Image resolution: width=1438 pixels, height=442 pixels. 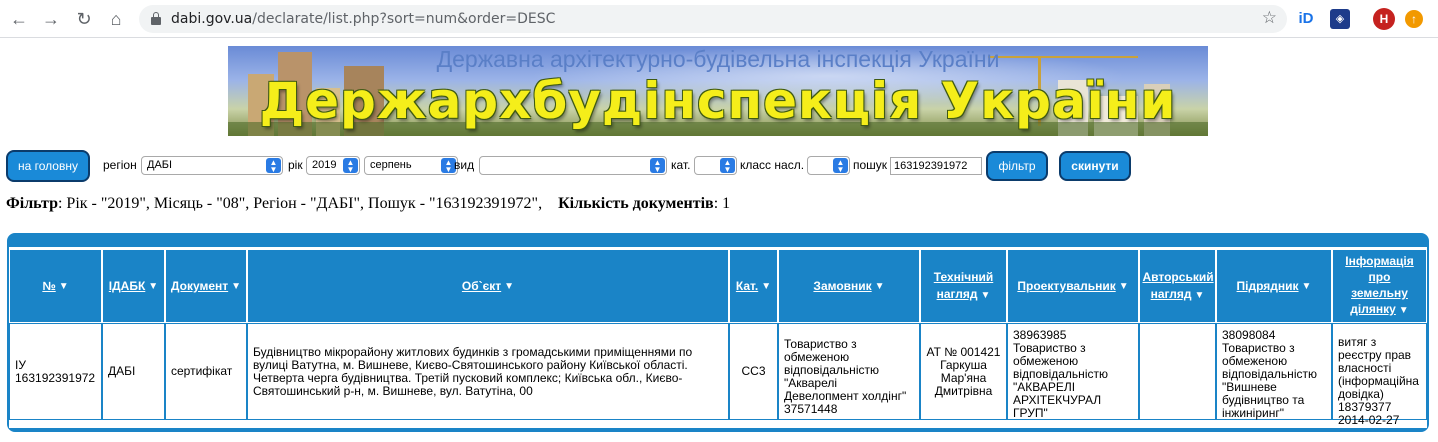 I want to click on column-header-author-supervision: Авторський нагляд ▼, so click(x=1177, y=286).